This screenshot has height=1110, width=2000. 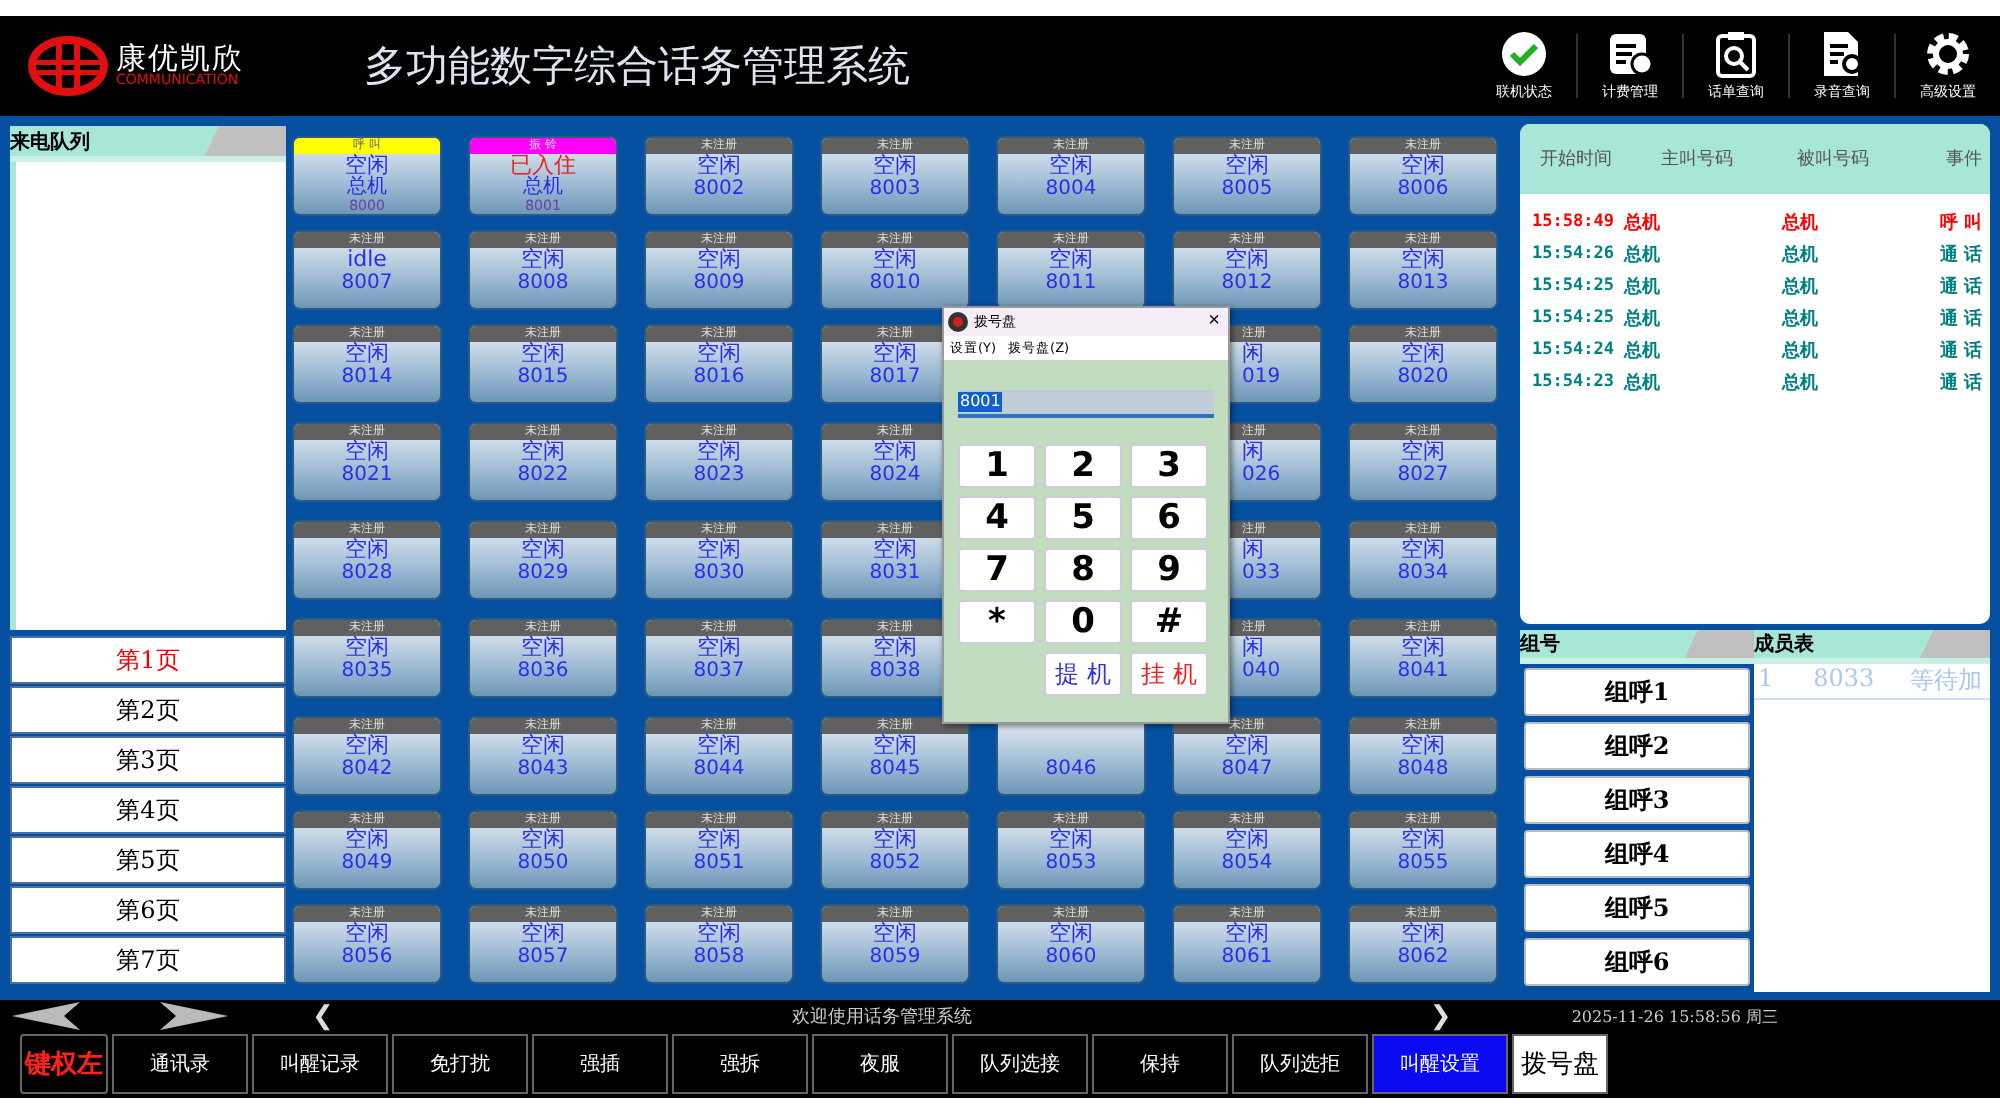 What do you see at coordinates (1766, 680) in the screenshot?
I see `member-index: 1` at bounding box center [1766, 680].